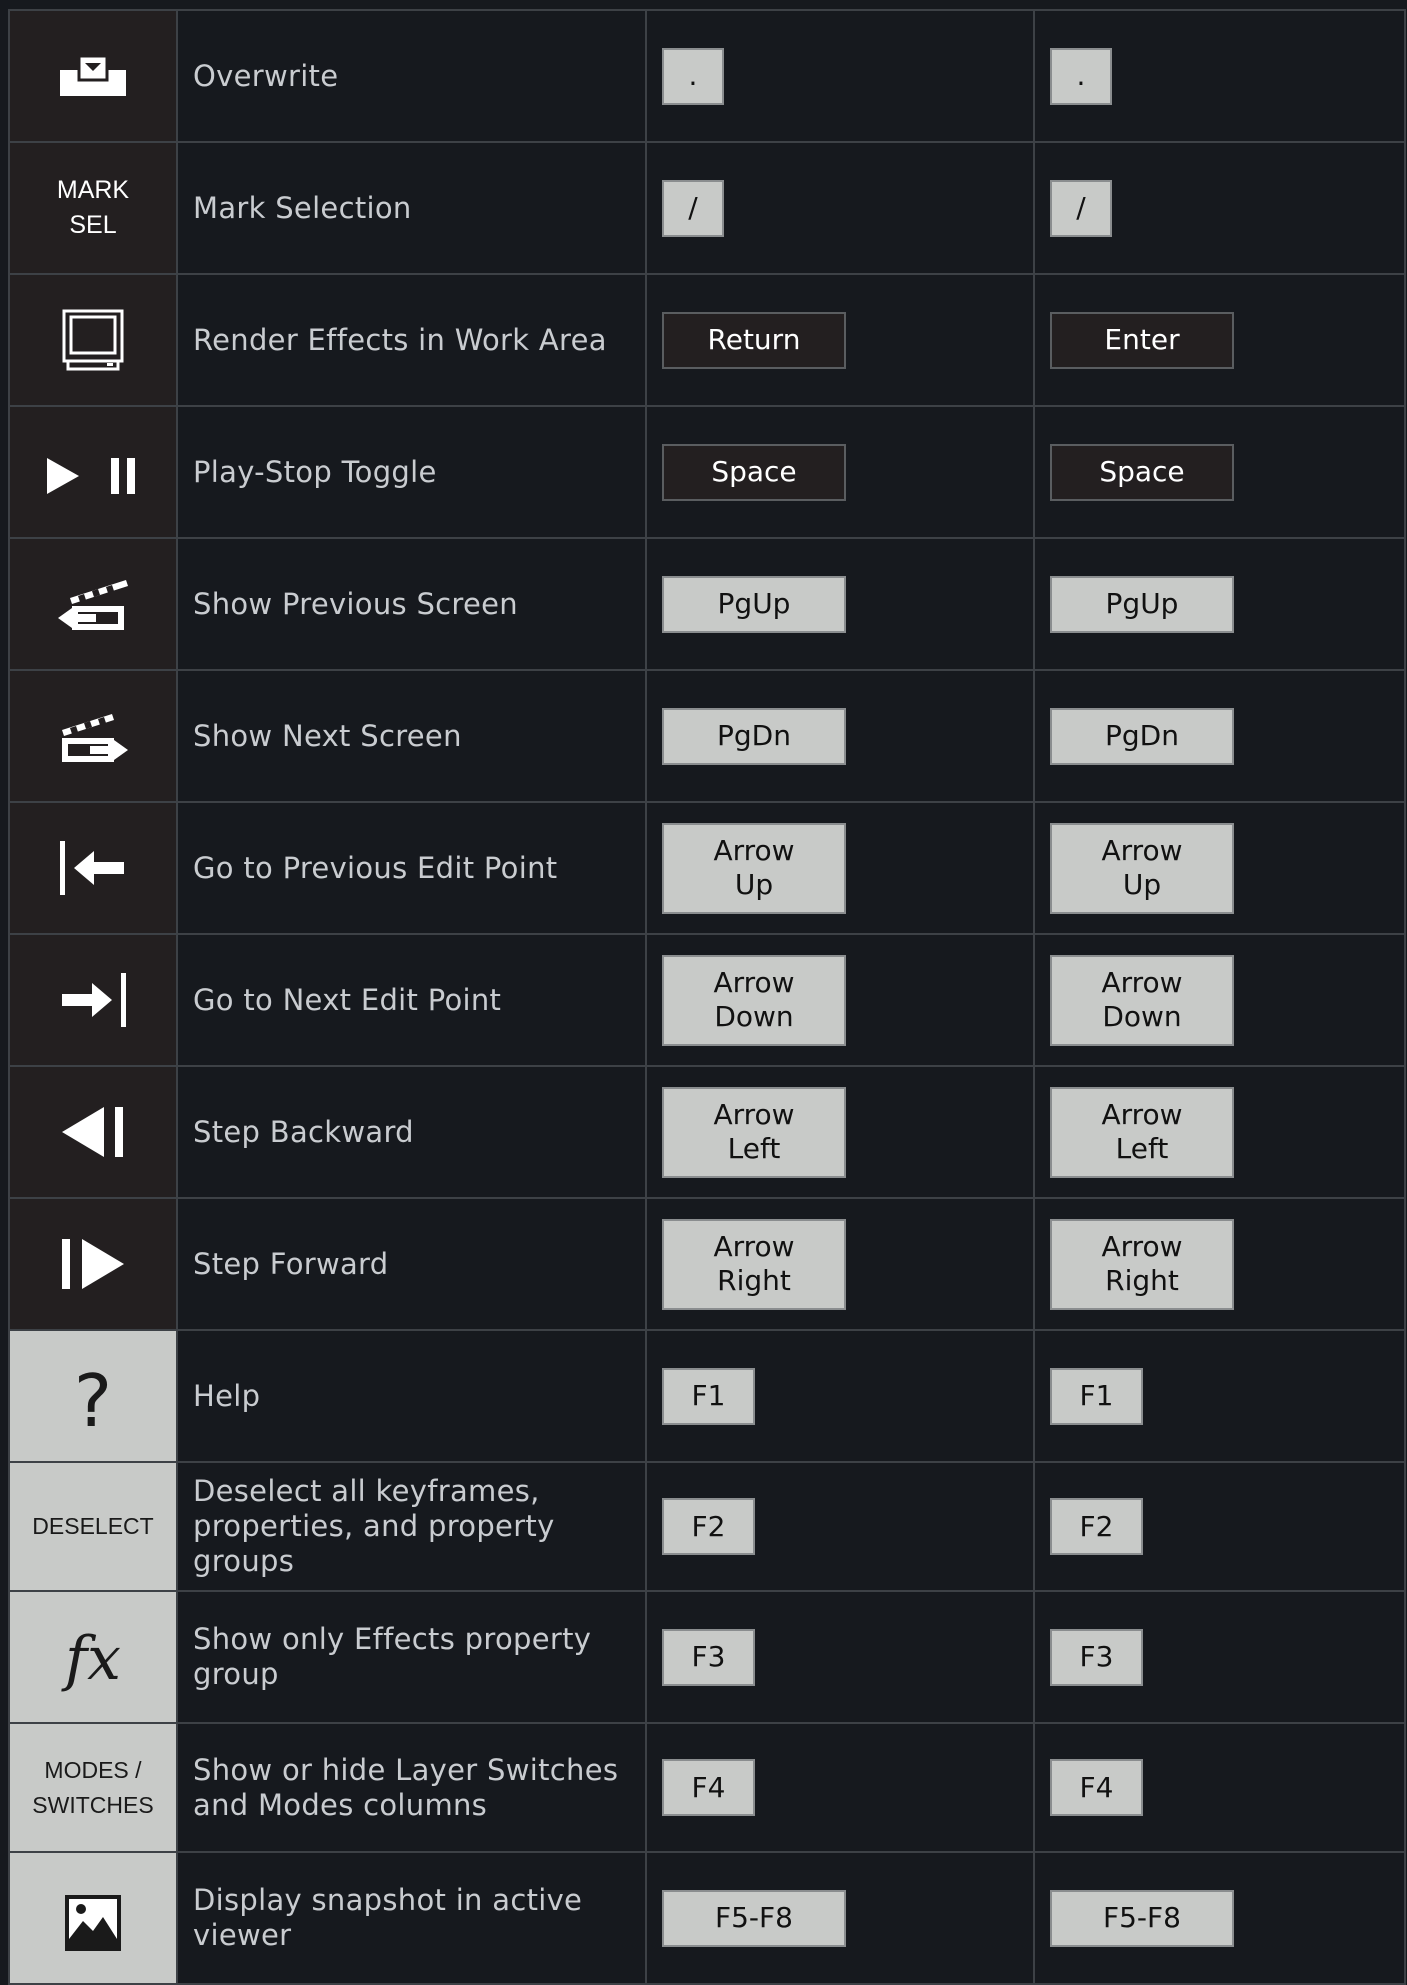 Image resolution: width=1407 pixels, height=1985 pixels. Describe the element at coordinates (94, 473) in the screenshot. I see `play-pause-icon` at that location.